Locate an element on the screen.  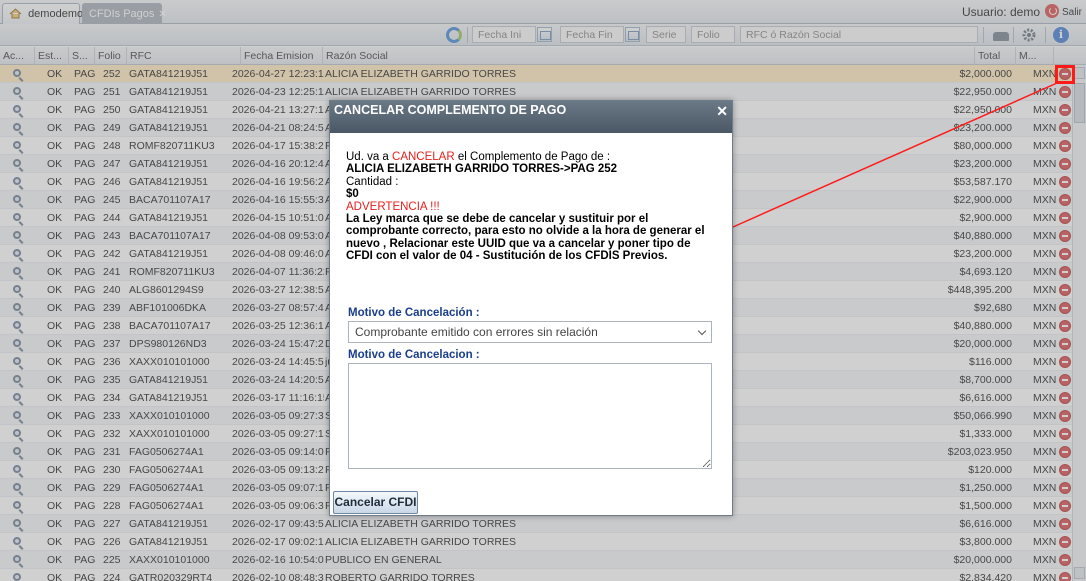
client-name: ALICIA ELIZABETH GARRIDO TORRES->PAG 252 is located at coordinates (482, 169).